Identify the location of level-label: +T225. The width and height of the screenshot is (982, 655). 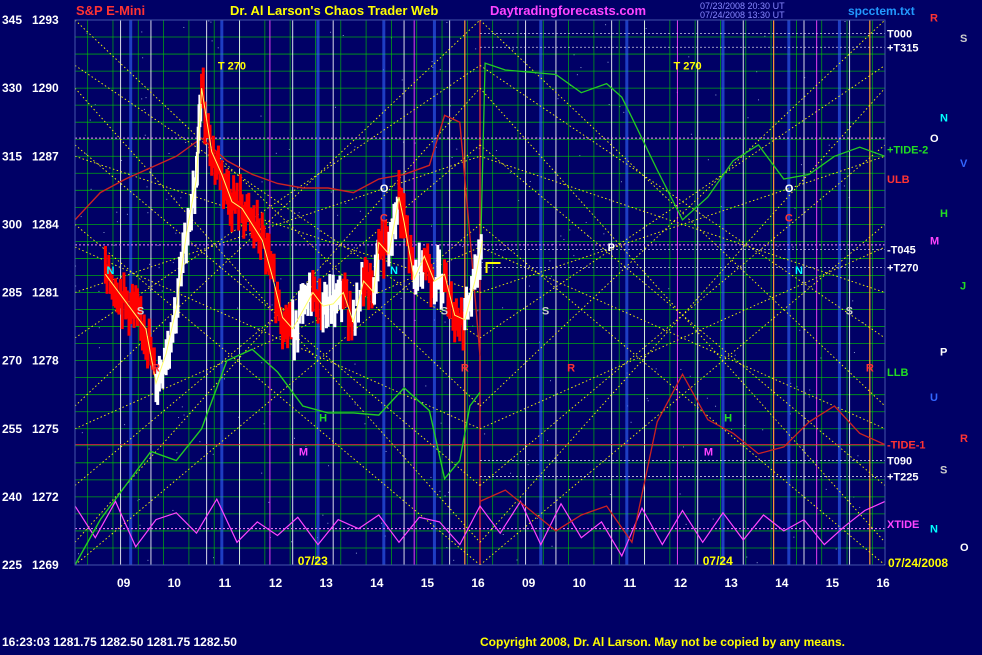
(903, 477).